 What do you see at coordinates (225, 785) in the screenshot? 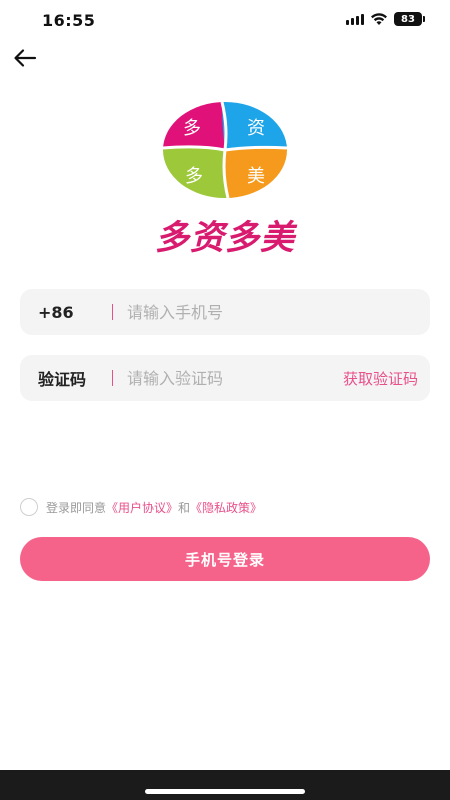
I see `system-nav-bar` at bounding box center [225, 785].